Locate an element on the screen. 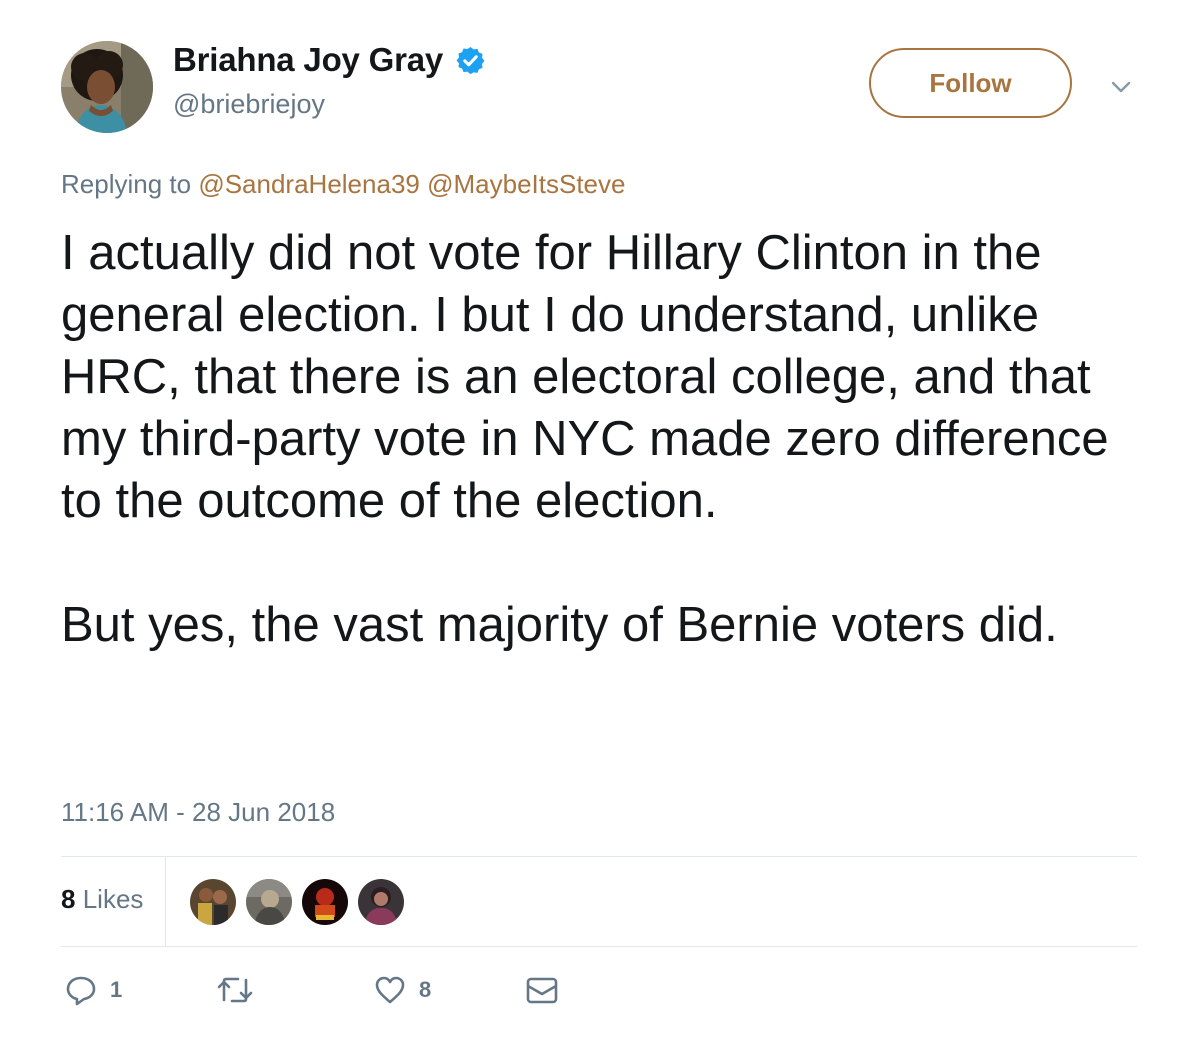 The image size is (1200, 1044). author-avatar-image is located at coordinates (107, 87).